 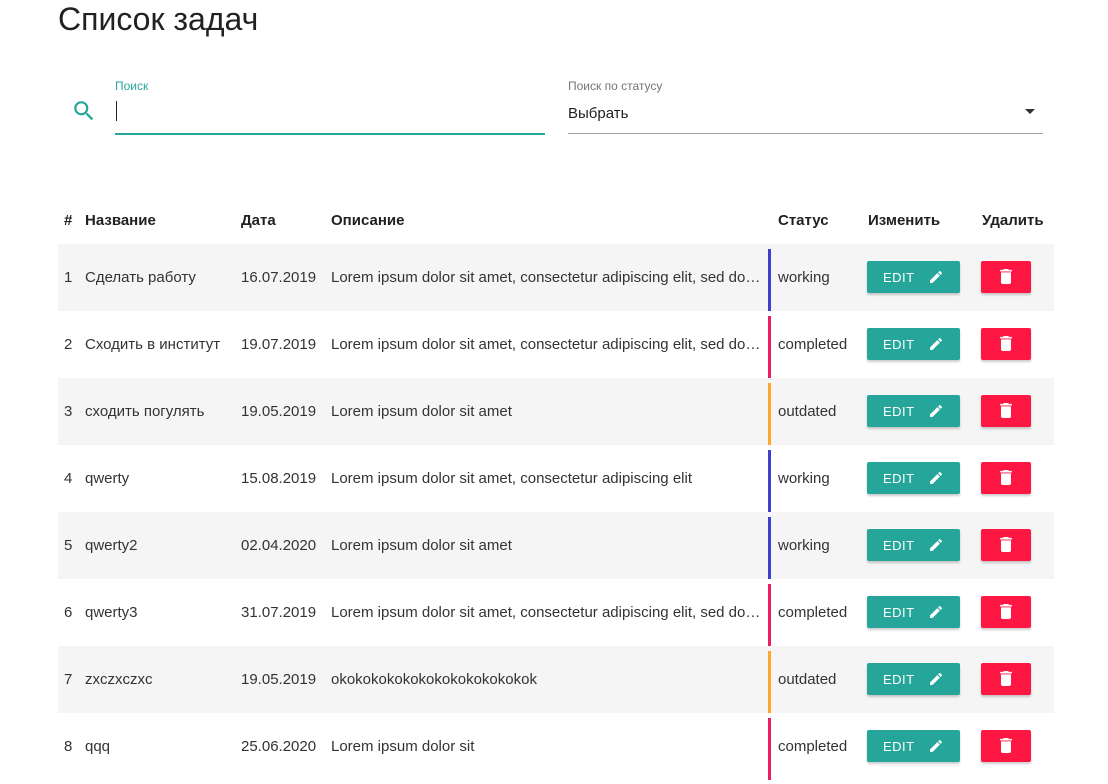 What do you see at coordinates (68, 277) in the screenshot?
I see `row-number: 1` at bounding box center [68, 277].